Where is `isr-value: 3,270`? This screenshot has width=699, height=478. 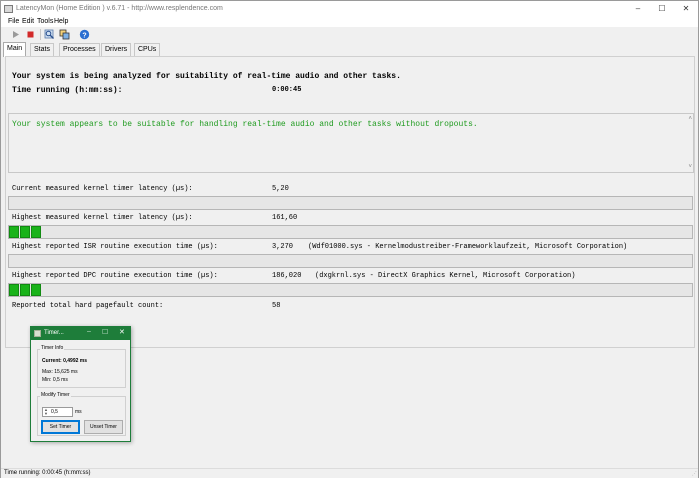 isr-value: 3,270 is located at coordinates (283, 247).